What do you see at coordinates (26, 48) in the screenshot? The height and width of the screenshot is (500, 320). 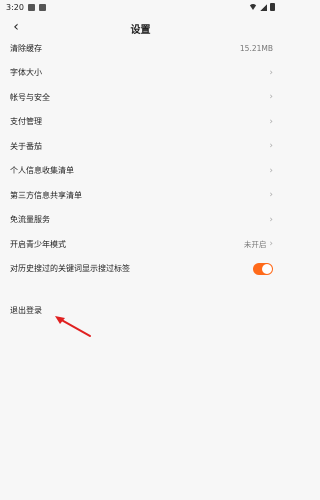 I see `setting-label: 清除缓存` at bounding box center [26, 48].